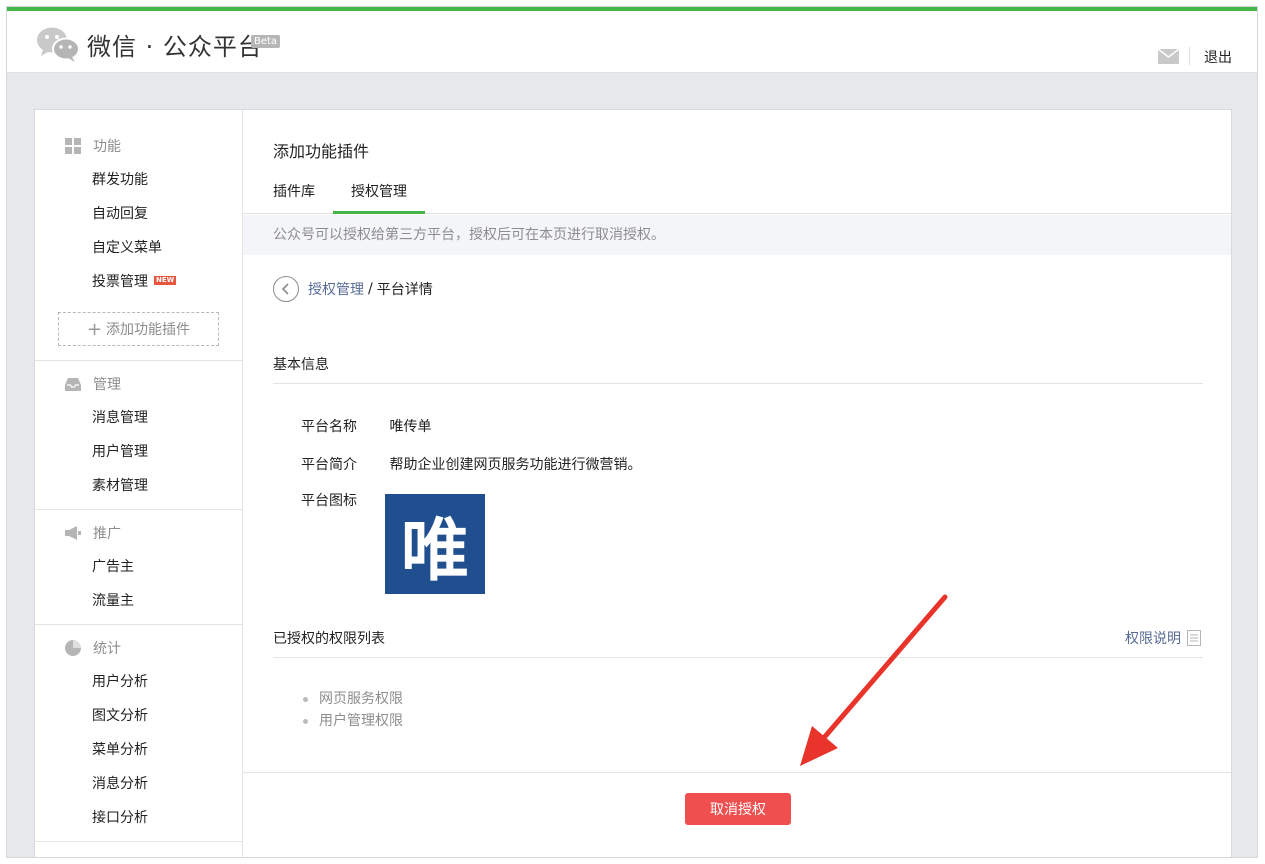  I want to click on sidebar-item-menu-analysis: 菜单分析, so click(138, 750).